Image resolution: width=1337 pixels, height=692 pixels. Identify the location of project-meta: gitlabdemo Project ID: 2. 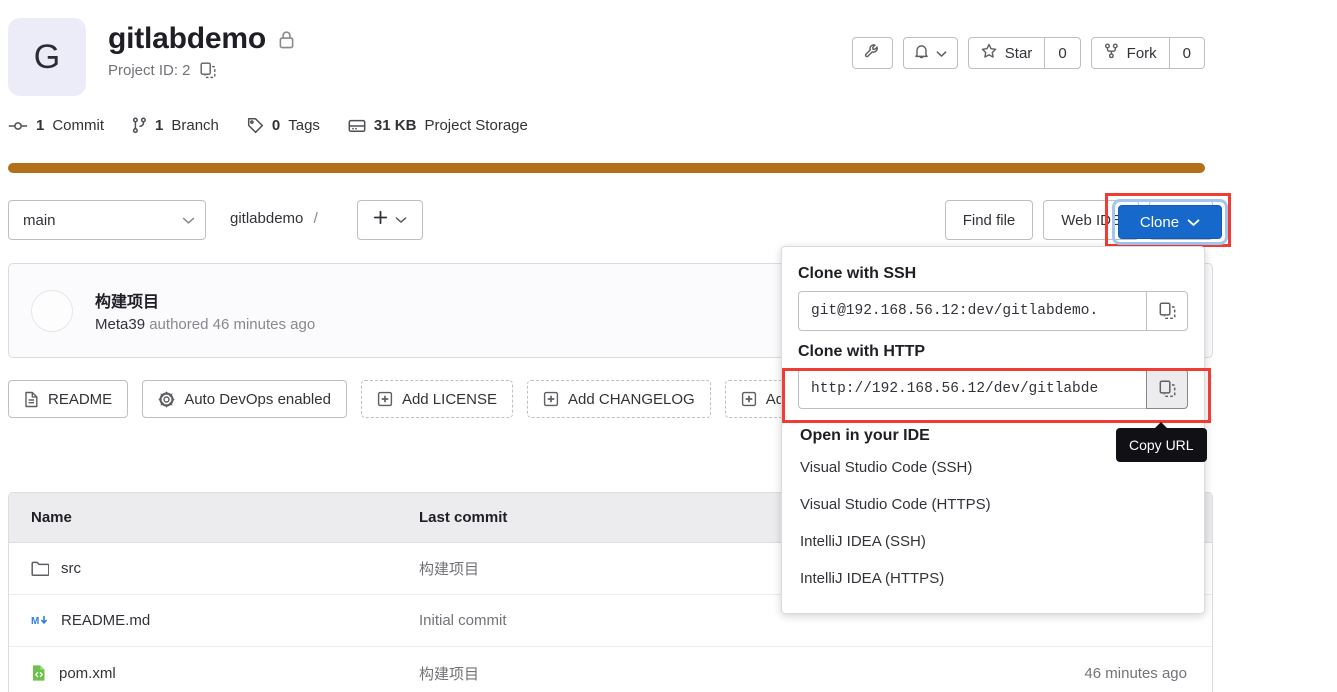
(201, 48).